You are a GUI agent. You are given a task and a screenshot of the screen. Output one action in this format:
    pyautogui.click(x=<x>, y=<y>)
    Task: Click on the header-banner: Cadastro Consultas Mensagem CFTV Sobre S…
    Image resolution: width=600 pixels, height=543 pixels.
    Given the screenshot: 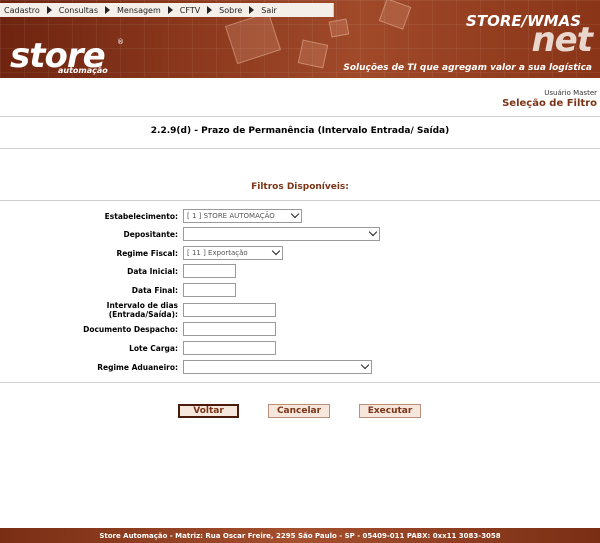 What is the action you would take?
    pyautogui.click(x=300, y=39)
    